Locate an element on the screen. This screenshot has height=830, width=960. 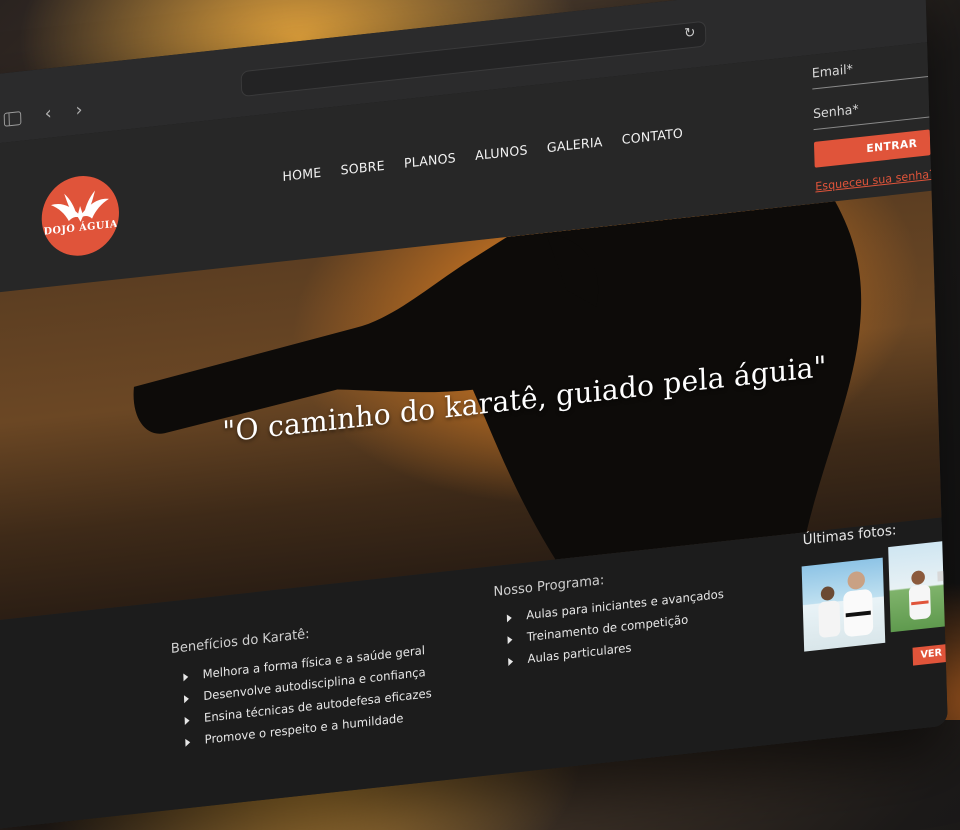
email-label: Email* is located at coordinates (833, 71).